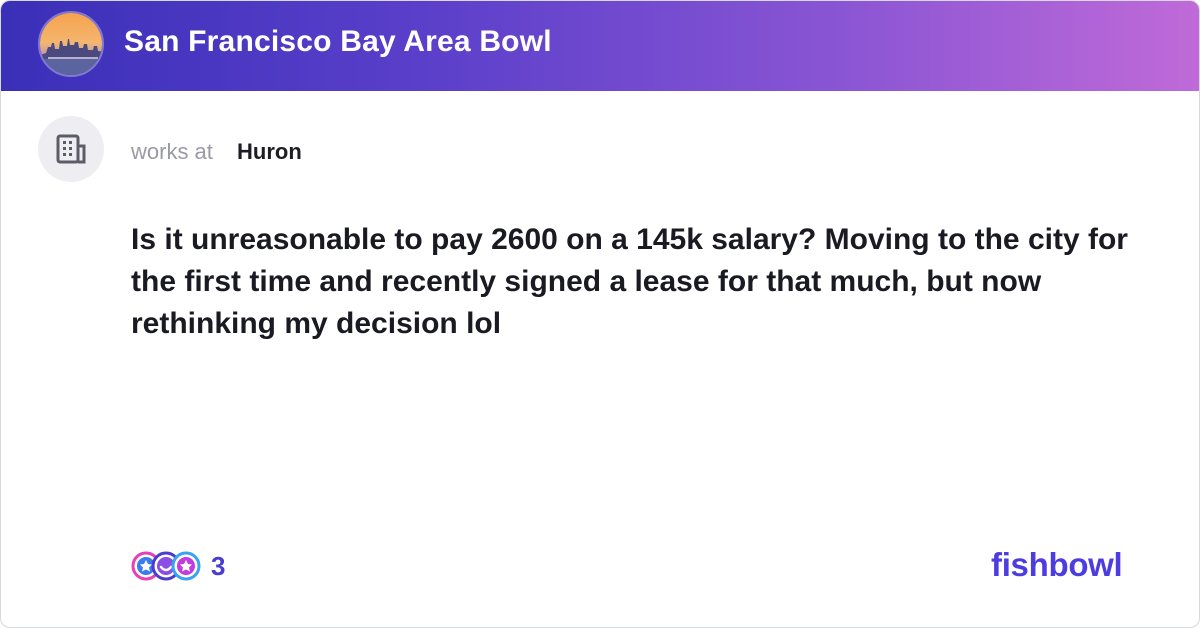 Image resolution: width=1200 pixels, height=628 pixels. I want to click on reaction-icons, so click(166, 566).